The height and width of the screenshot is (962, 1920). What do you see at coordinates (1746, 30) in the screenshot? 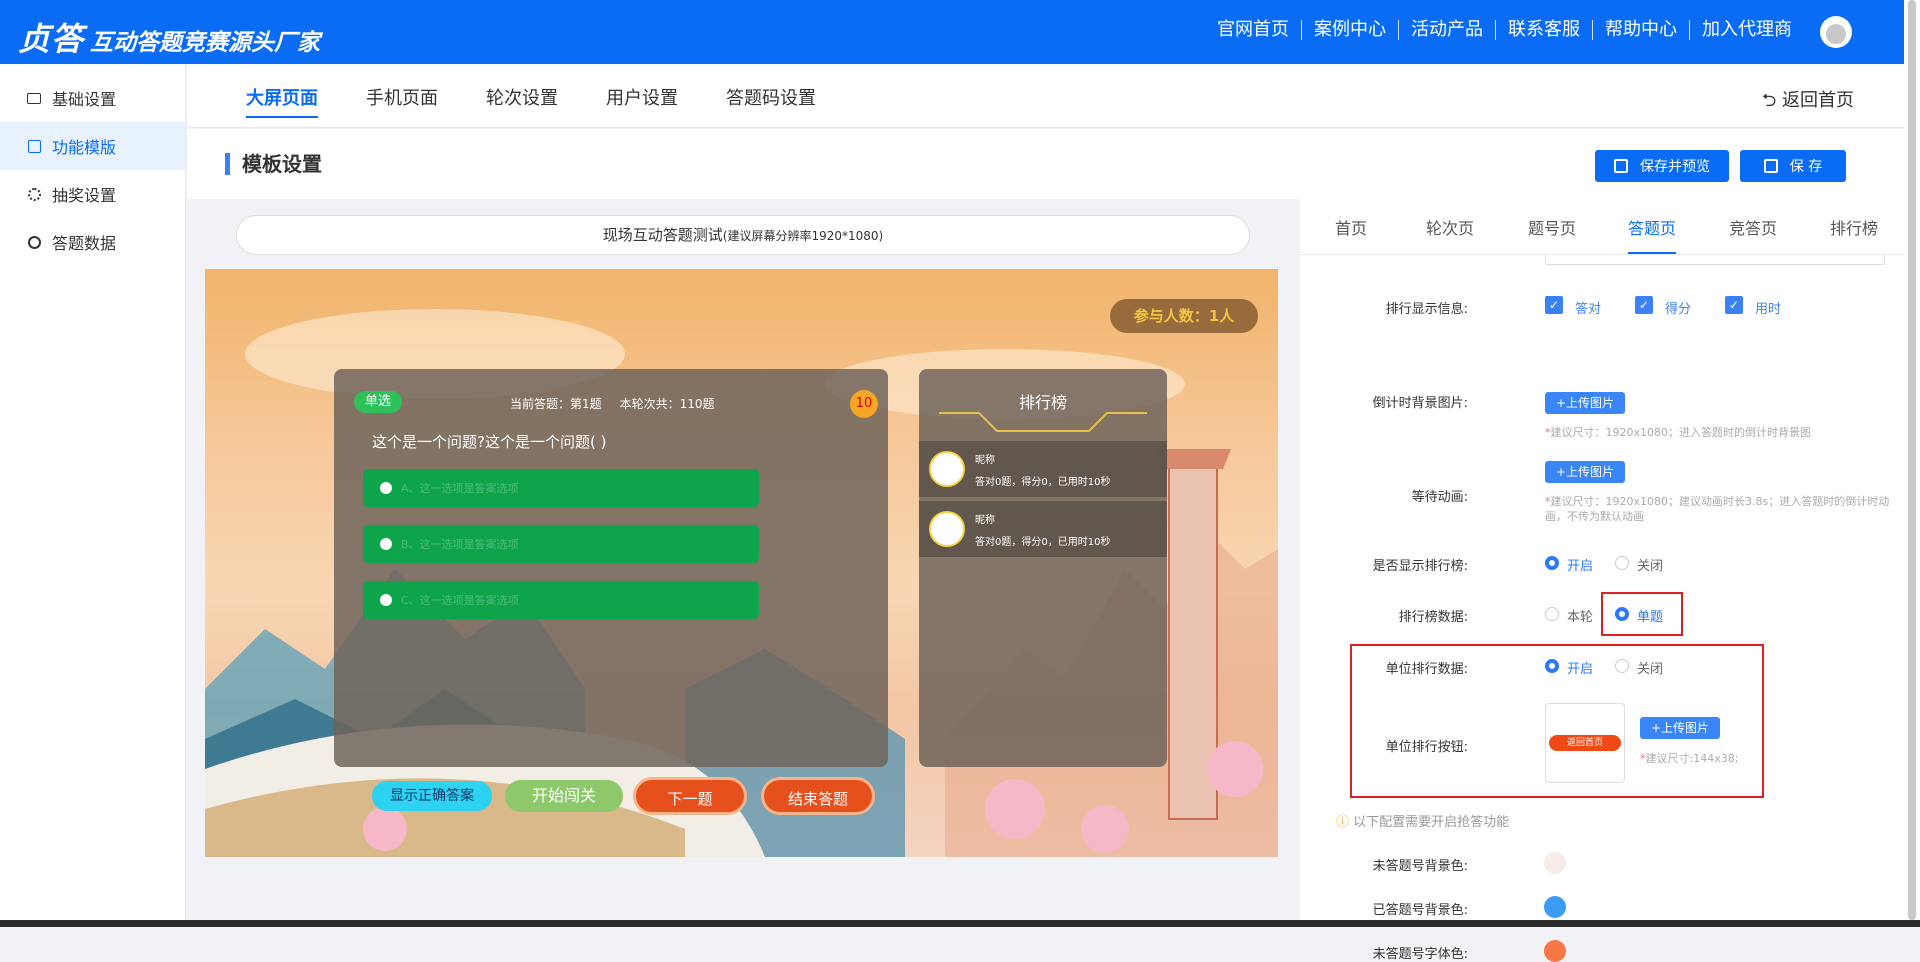
I see `nav-agent: 加入代理商` at bounding box center [1746, 30].